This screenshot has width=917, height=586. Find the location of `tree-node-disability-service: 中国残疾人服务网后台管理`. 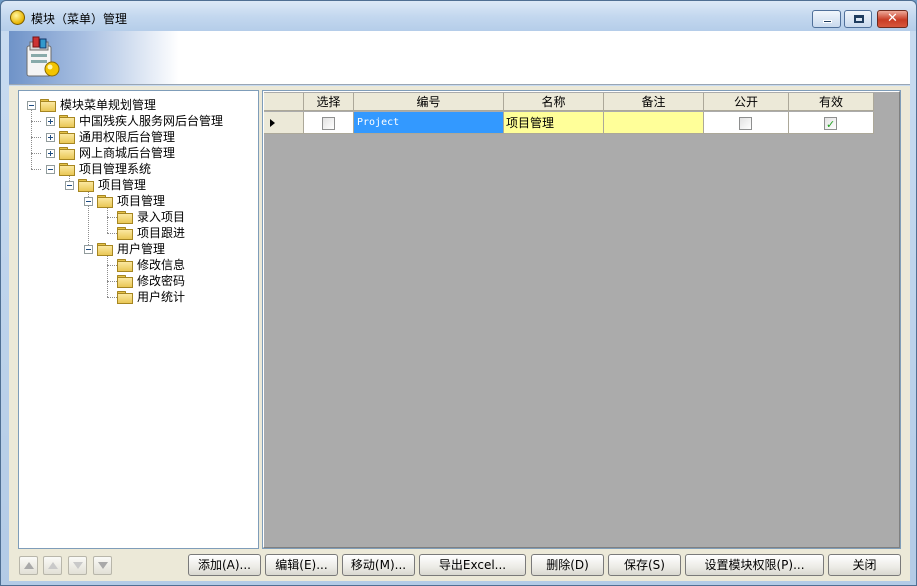

tree-node-disability-service: 中国残疾人服务网后台管理 is located at coordinates (134, 121).